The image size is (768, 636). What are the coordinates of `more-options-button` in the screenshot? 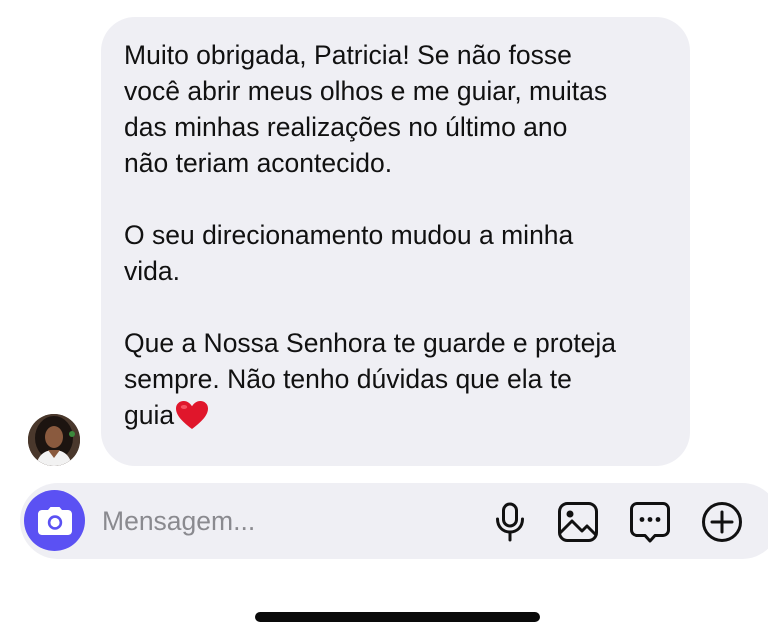 It's located at (722, 522).